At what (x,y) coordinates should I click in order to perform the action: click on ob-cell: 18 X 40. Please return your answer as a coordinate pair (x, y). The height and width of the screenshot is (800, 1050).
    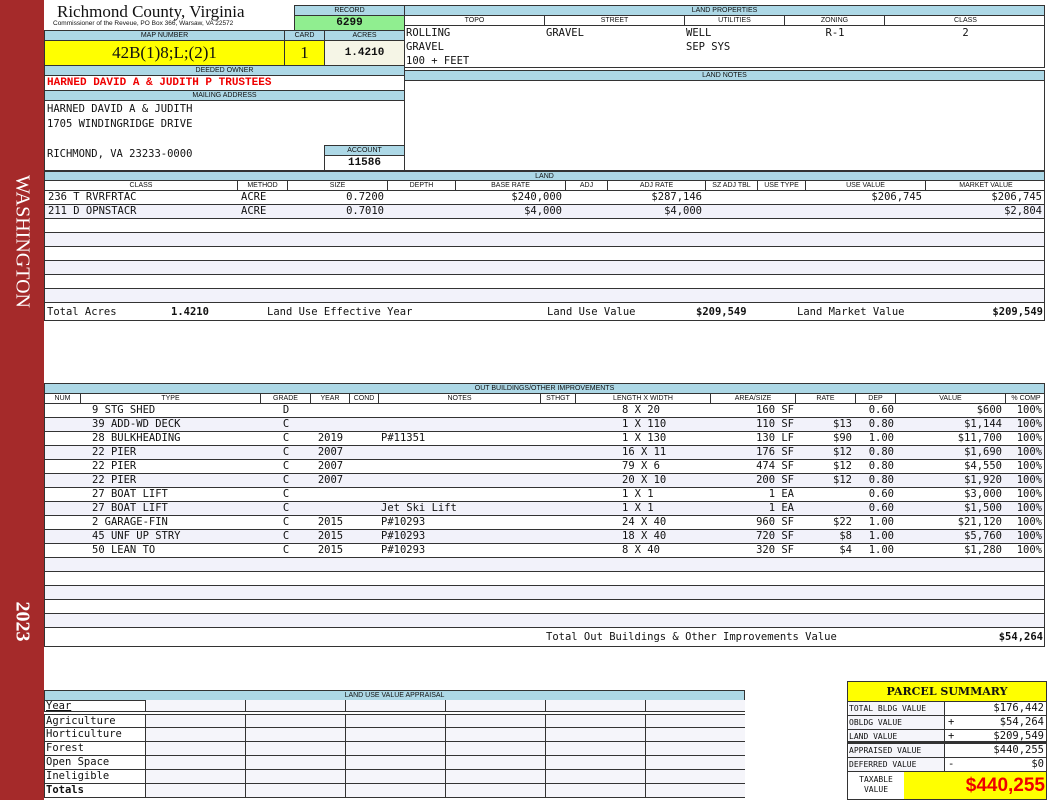
    Looking at the image, I should click on (644, 536).